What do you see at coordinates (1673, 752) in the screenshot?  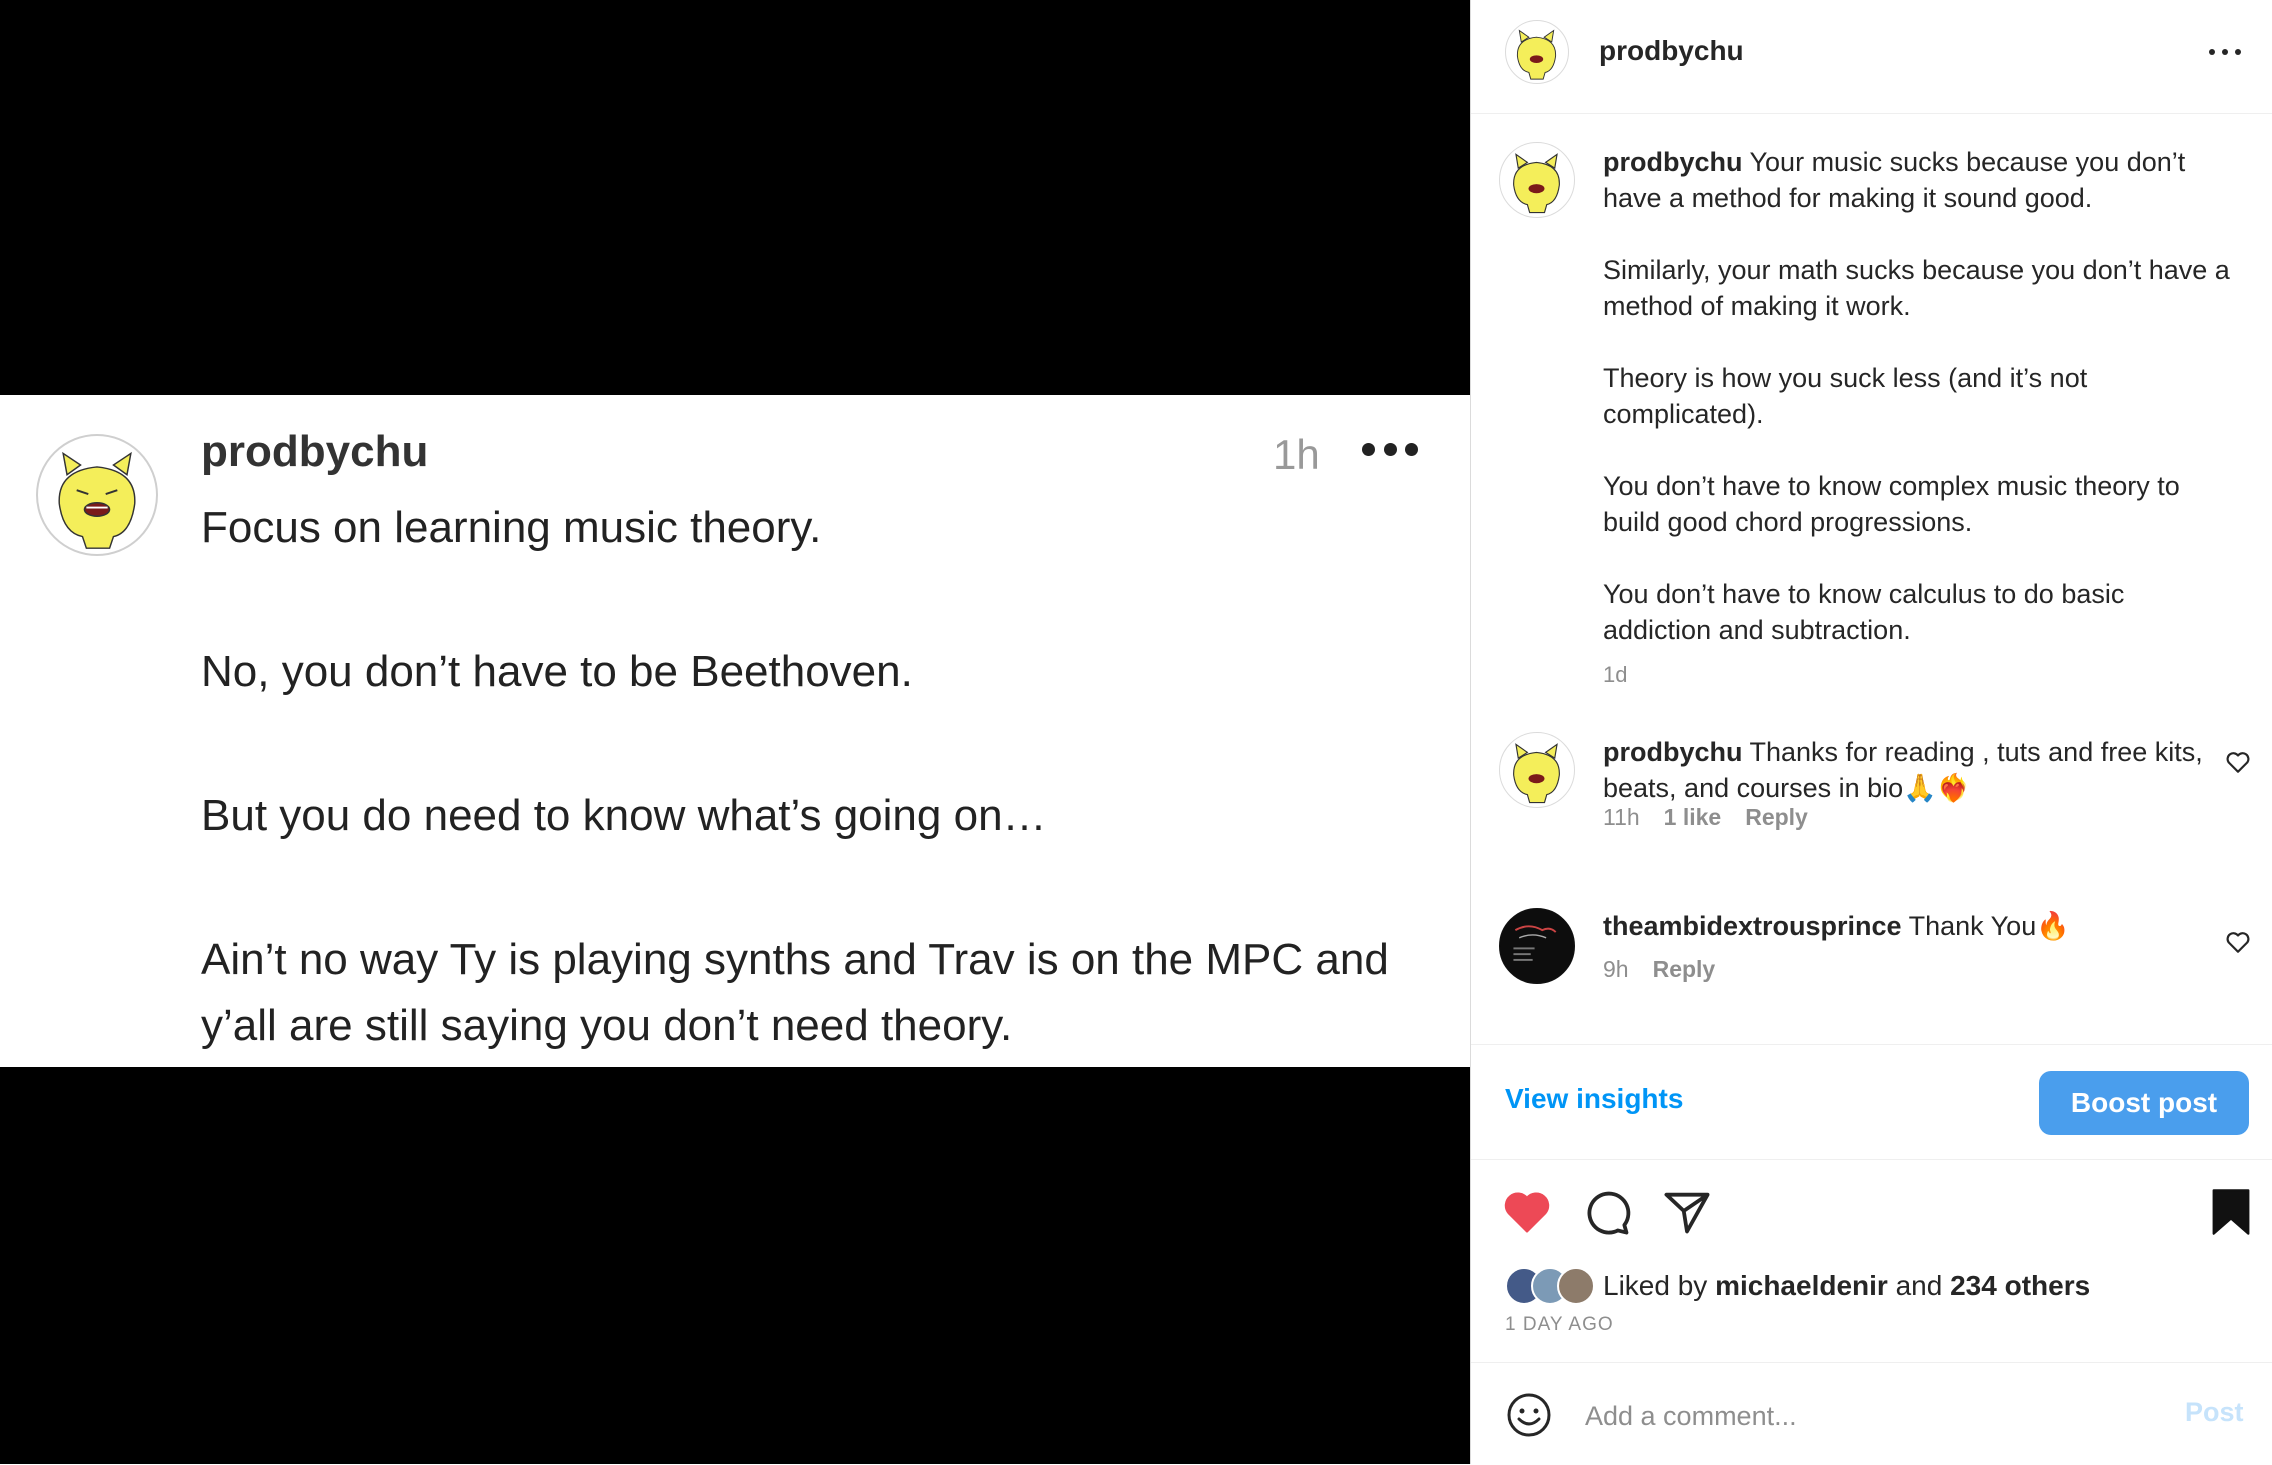 I see `comment-username: prodbychu` at bounding box center [1673, 752].